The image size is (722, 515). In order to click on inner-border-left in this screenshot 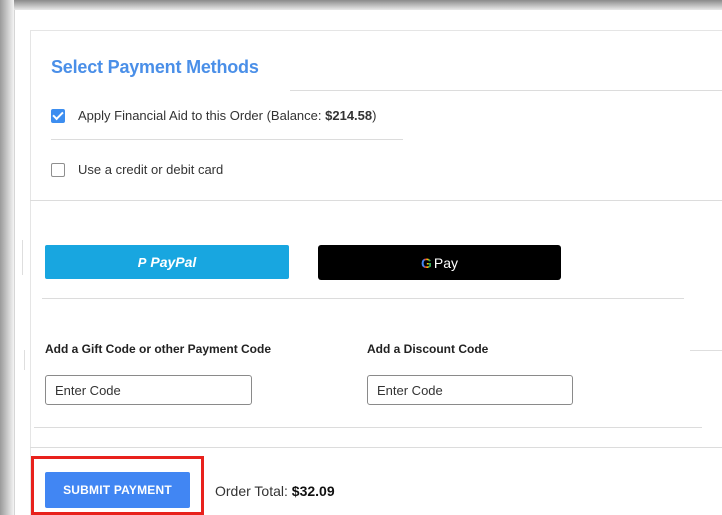, I will do `click(30, 272)`.